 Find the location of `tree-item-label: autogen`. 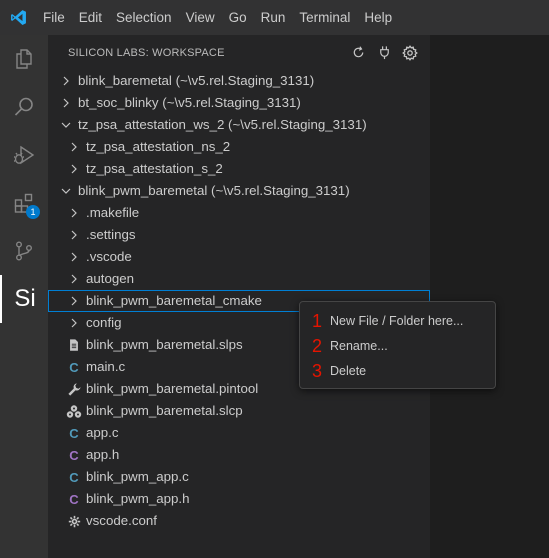

tree-item-label: autogen is located at coordinates (110, 278).